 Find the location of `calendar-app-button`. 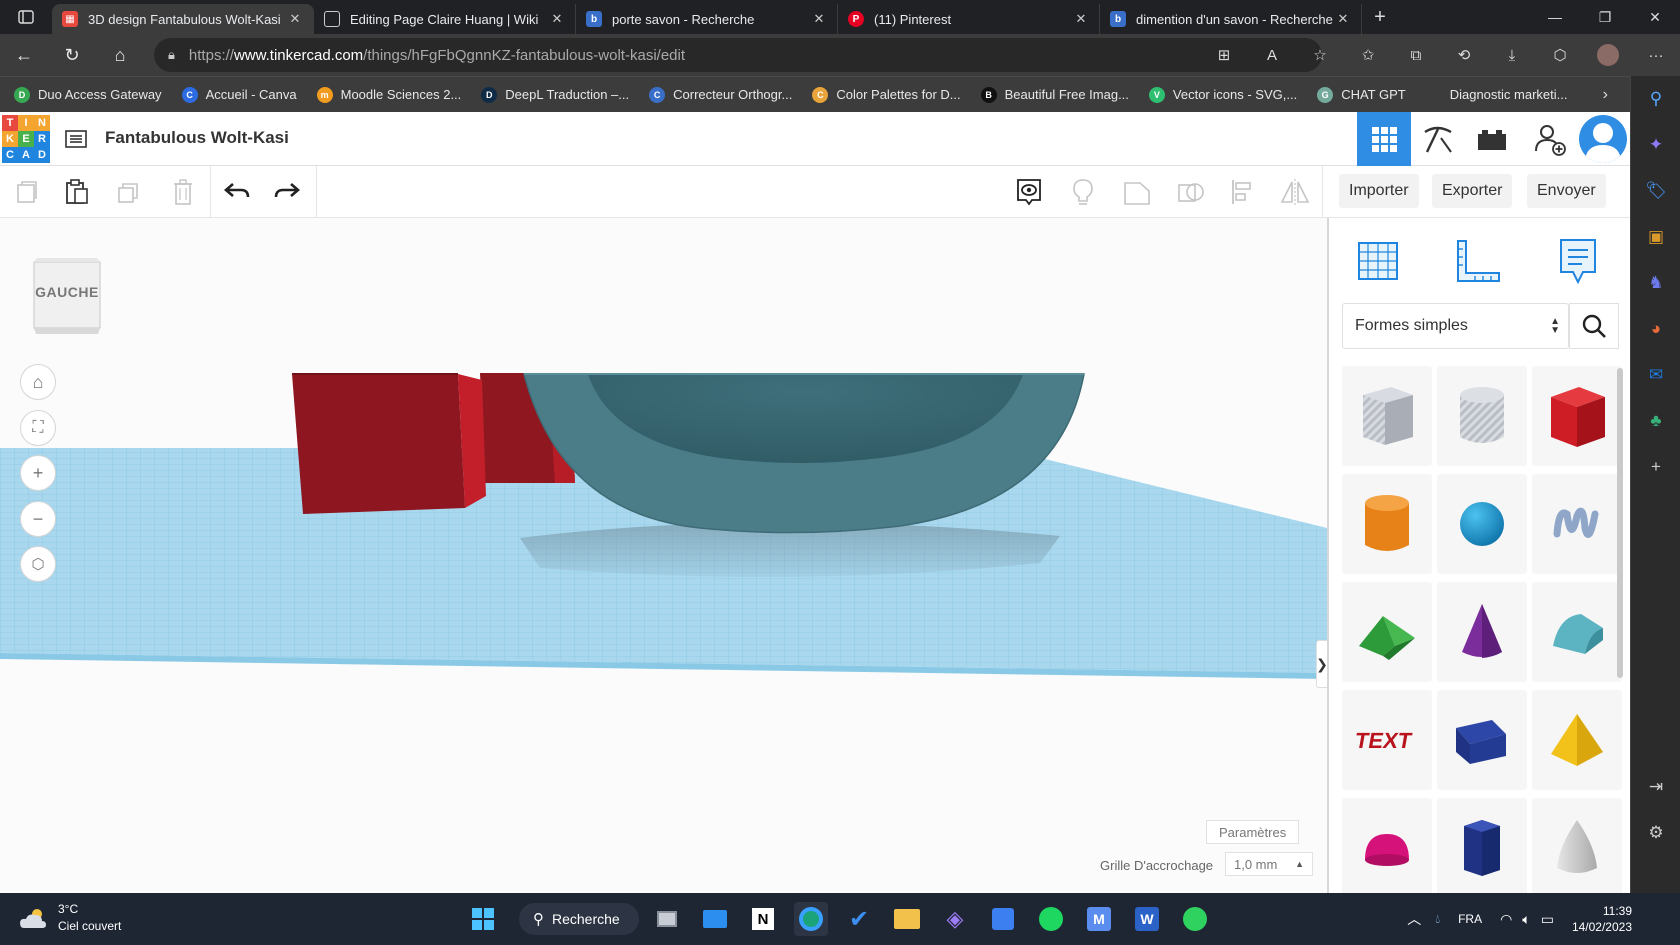

calendar-app-button is located at coordinates (1003, 919).